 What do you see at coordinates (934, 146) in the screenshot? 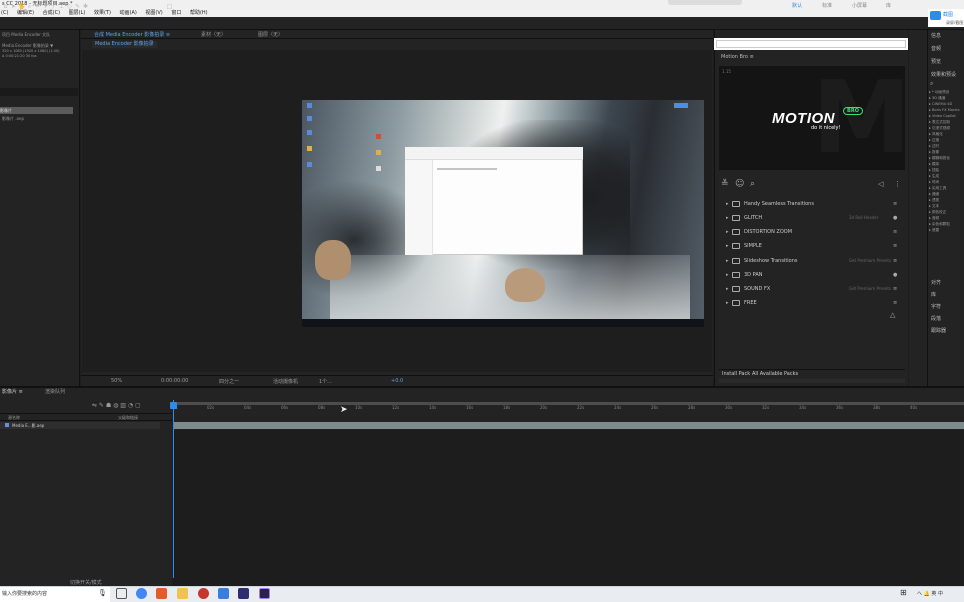
I see `effect-category: ▸ 过时` at bounding box center [934, 146].